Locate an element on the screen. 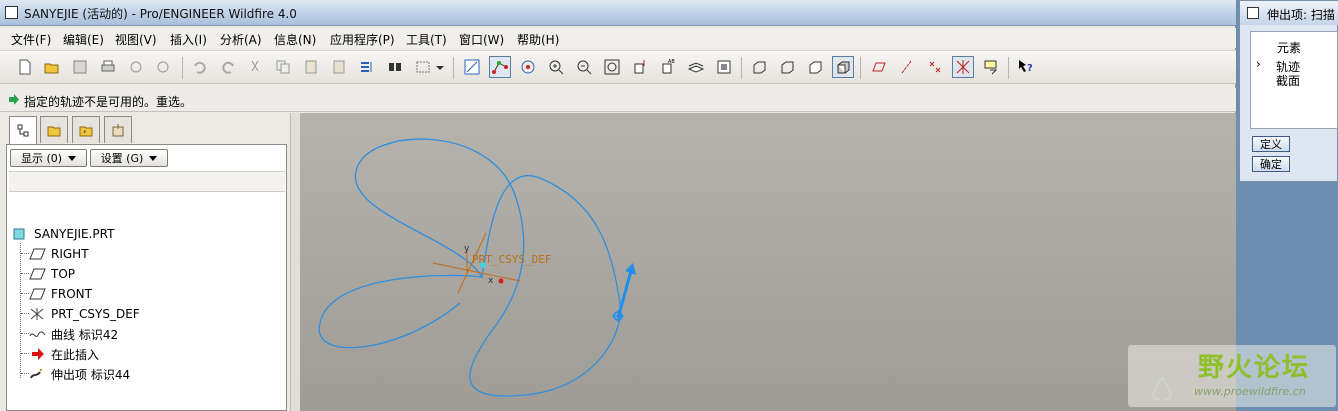 Image resolution: width=1338 pixels, height=411 pixels. show-dropdown-button: 显示 (0) is located at coordinates (48, 158).